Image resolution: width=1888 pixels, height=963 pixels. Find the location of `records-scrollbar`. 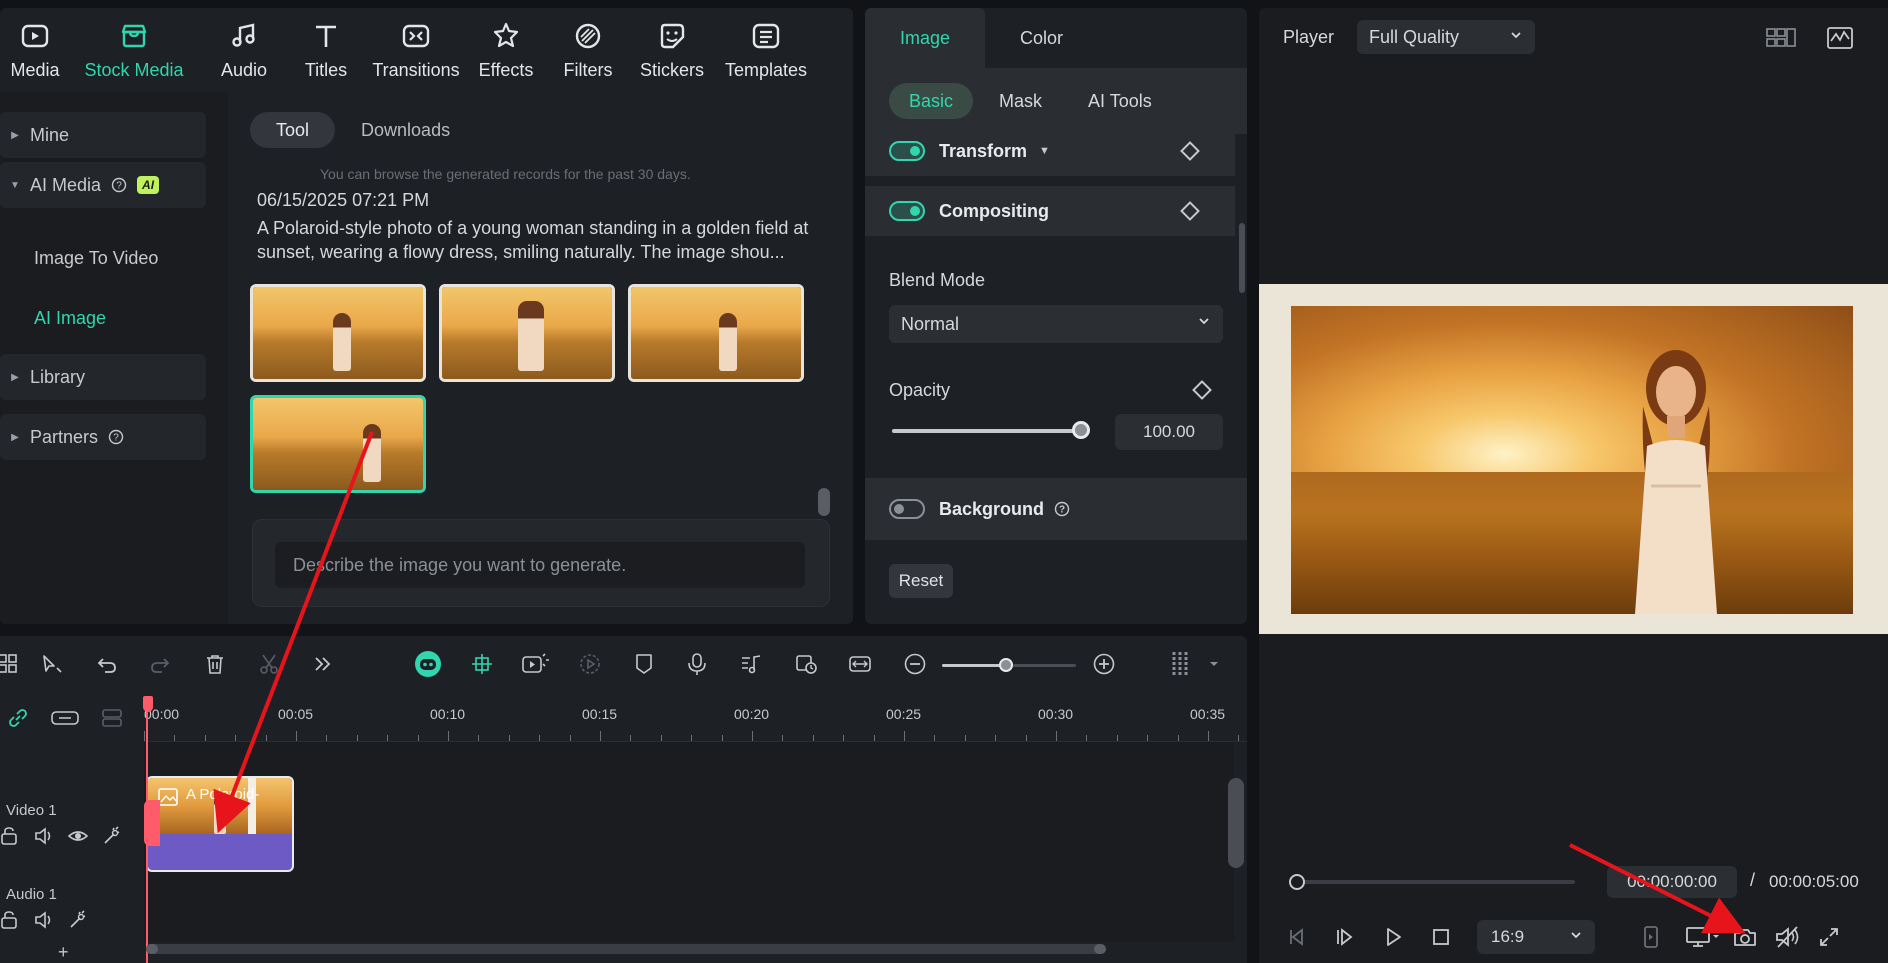

records-scrollbar is located at coordinates (824, 502).